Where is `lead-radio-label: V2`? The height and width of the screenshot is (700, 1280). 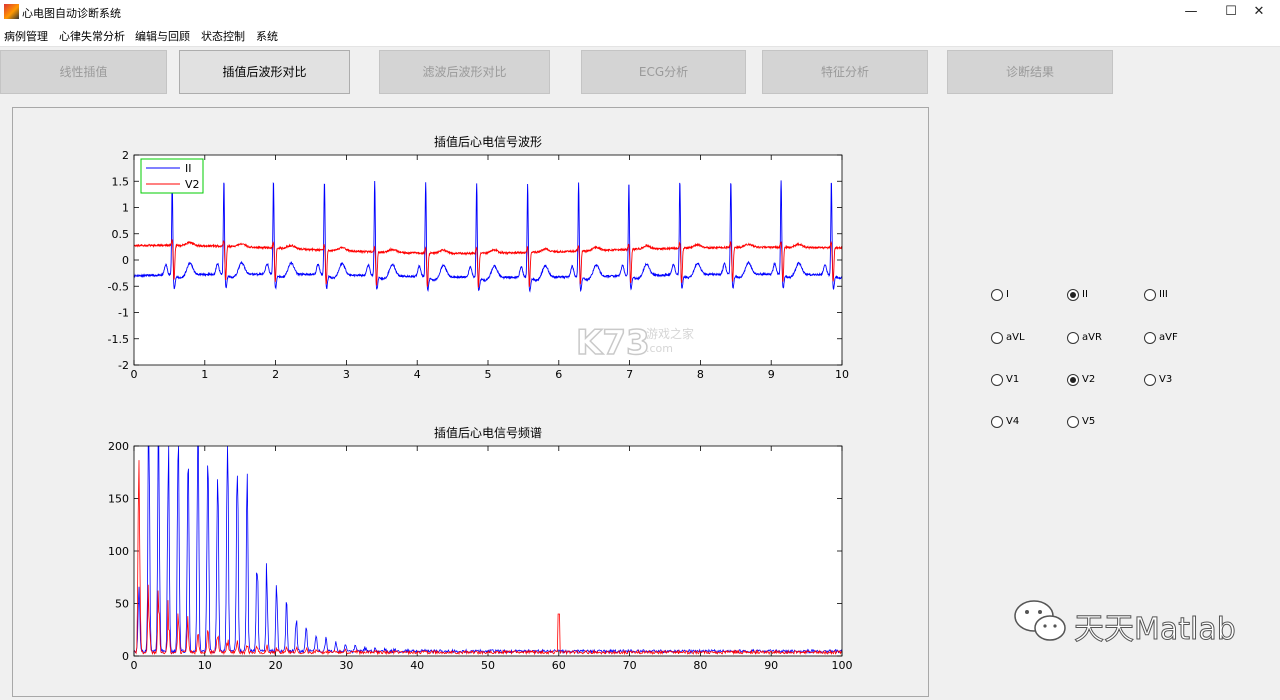
lead-radio-label: V2 is located at coordinates (1089, 379).